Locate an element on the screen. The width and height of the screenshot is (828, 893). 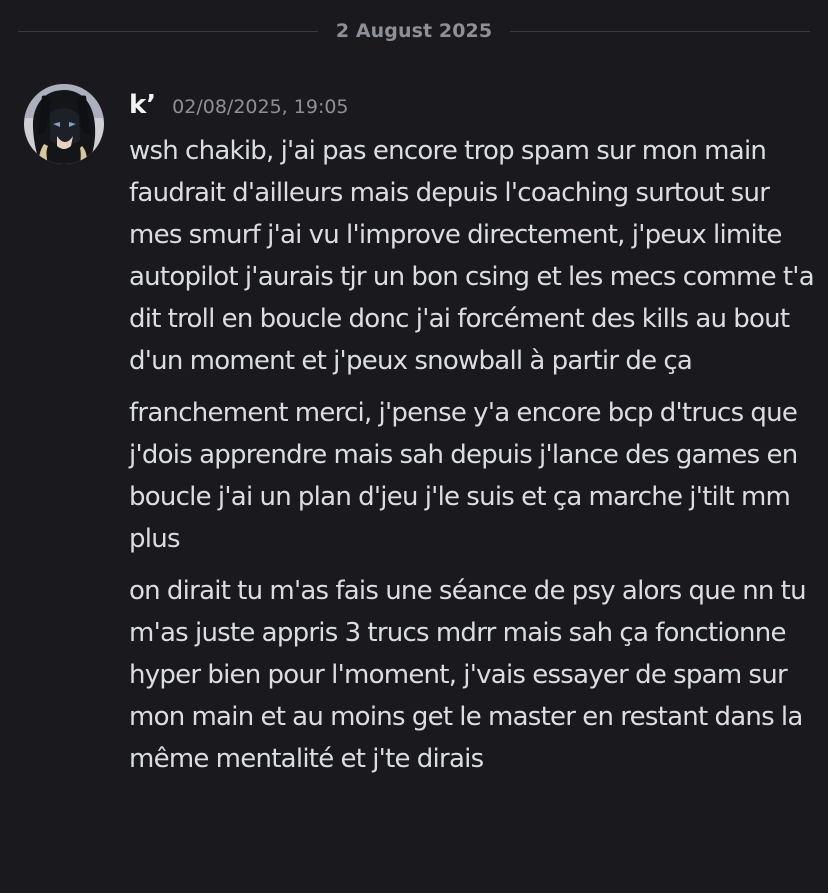
message-header: k’ 02/08/2025, 19:05 is located at coordinates (239, 105).